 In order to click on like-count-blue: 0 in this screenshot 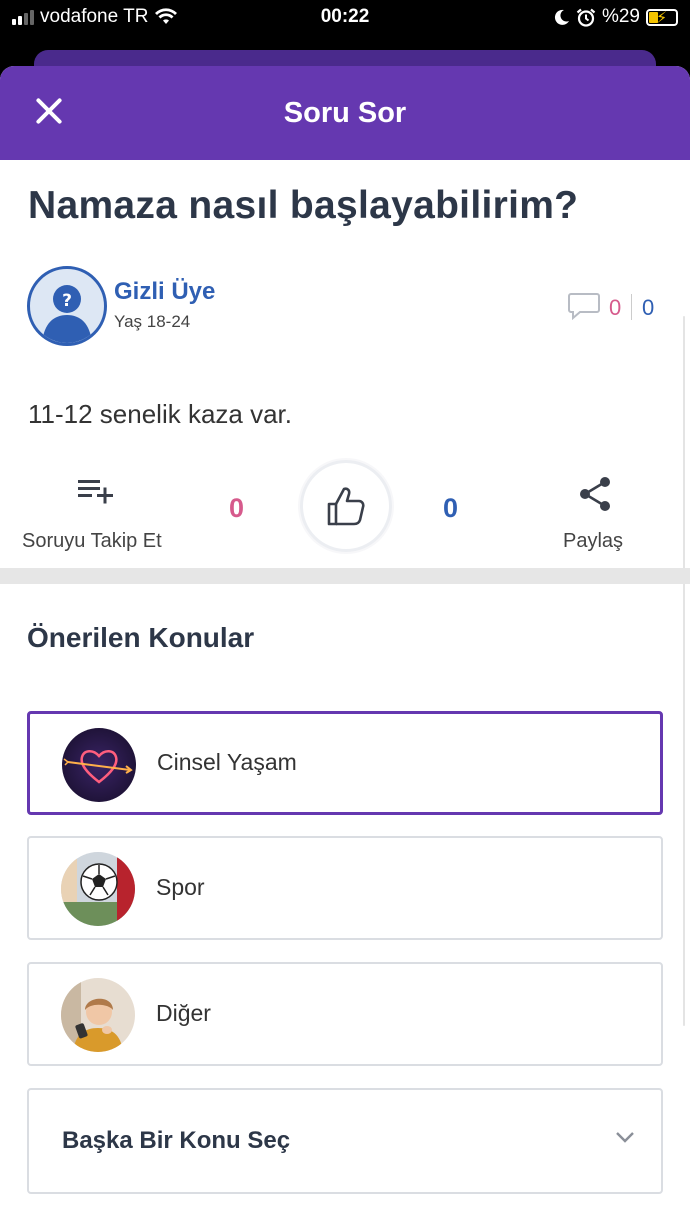, I will do `click(451, 508)`.